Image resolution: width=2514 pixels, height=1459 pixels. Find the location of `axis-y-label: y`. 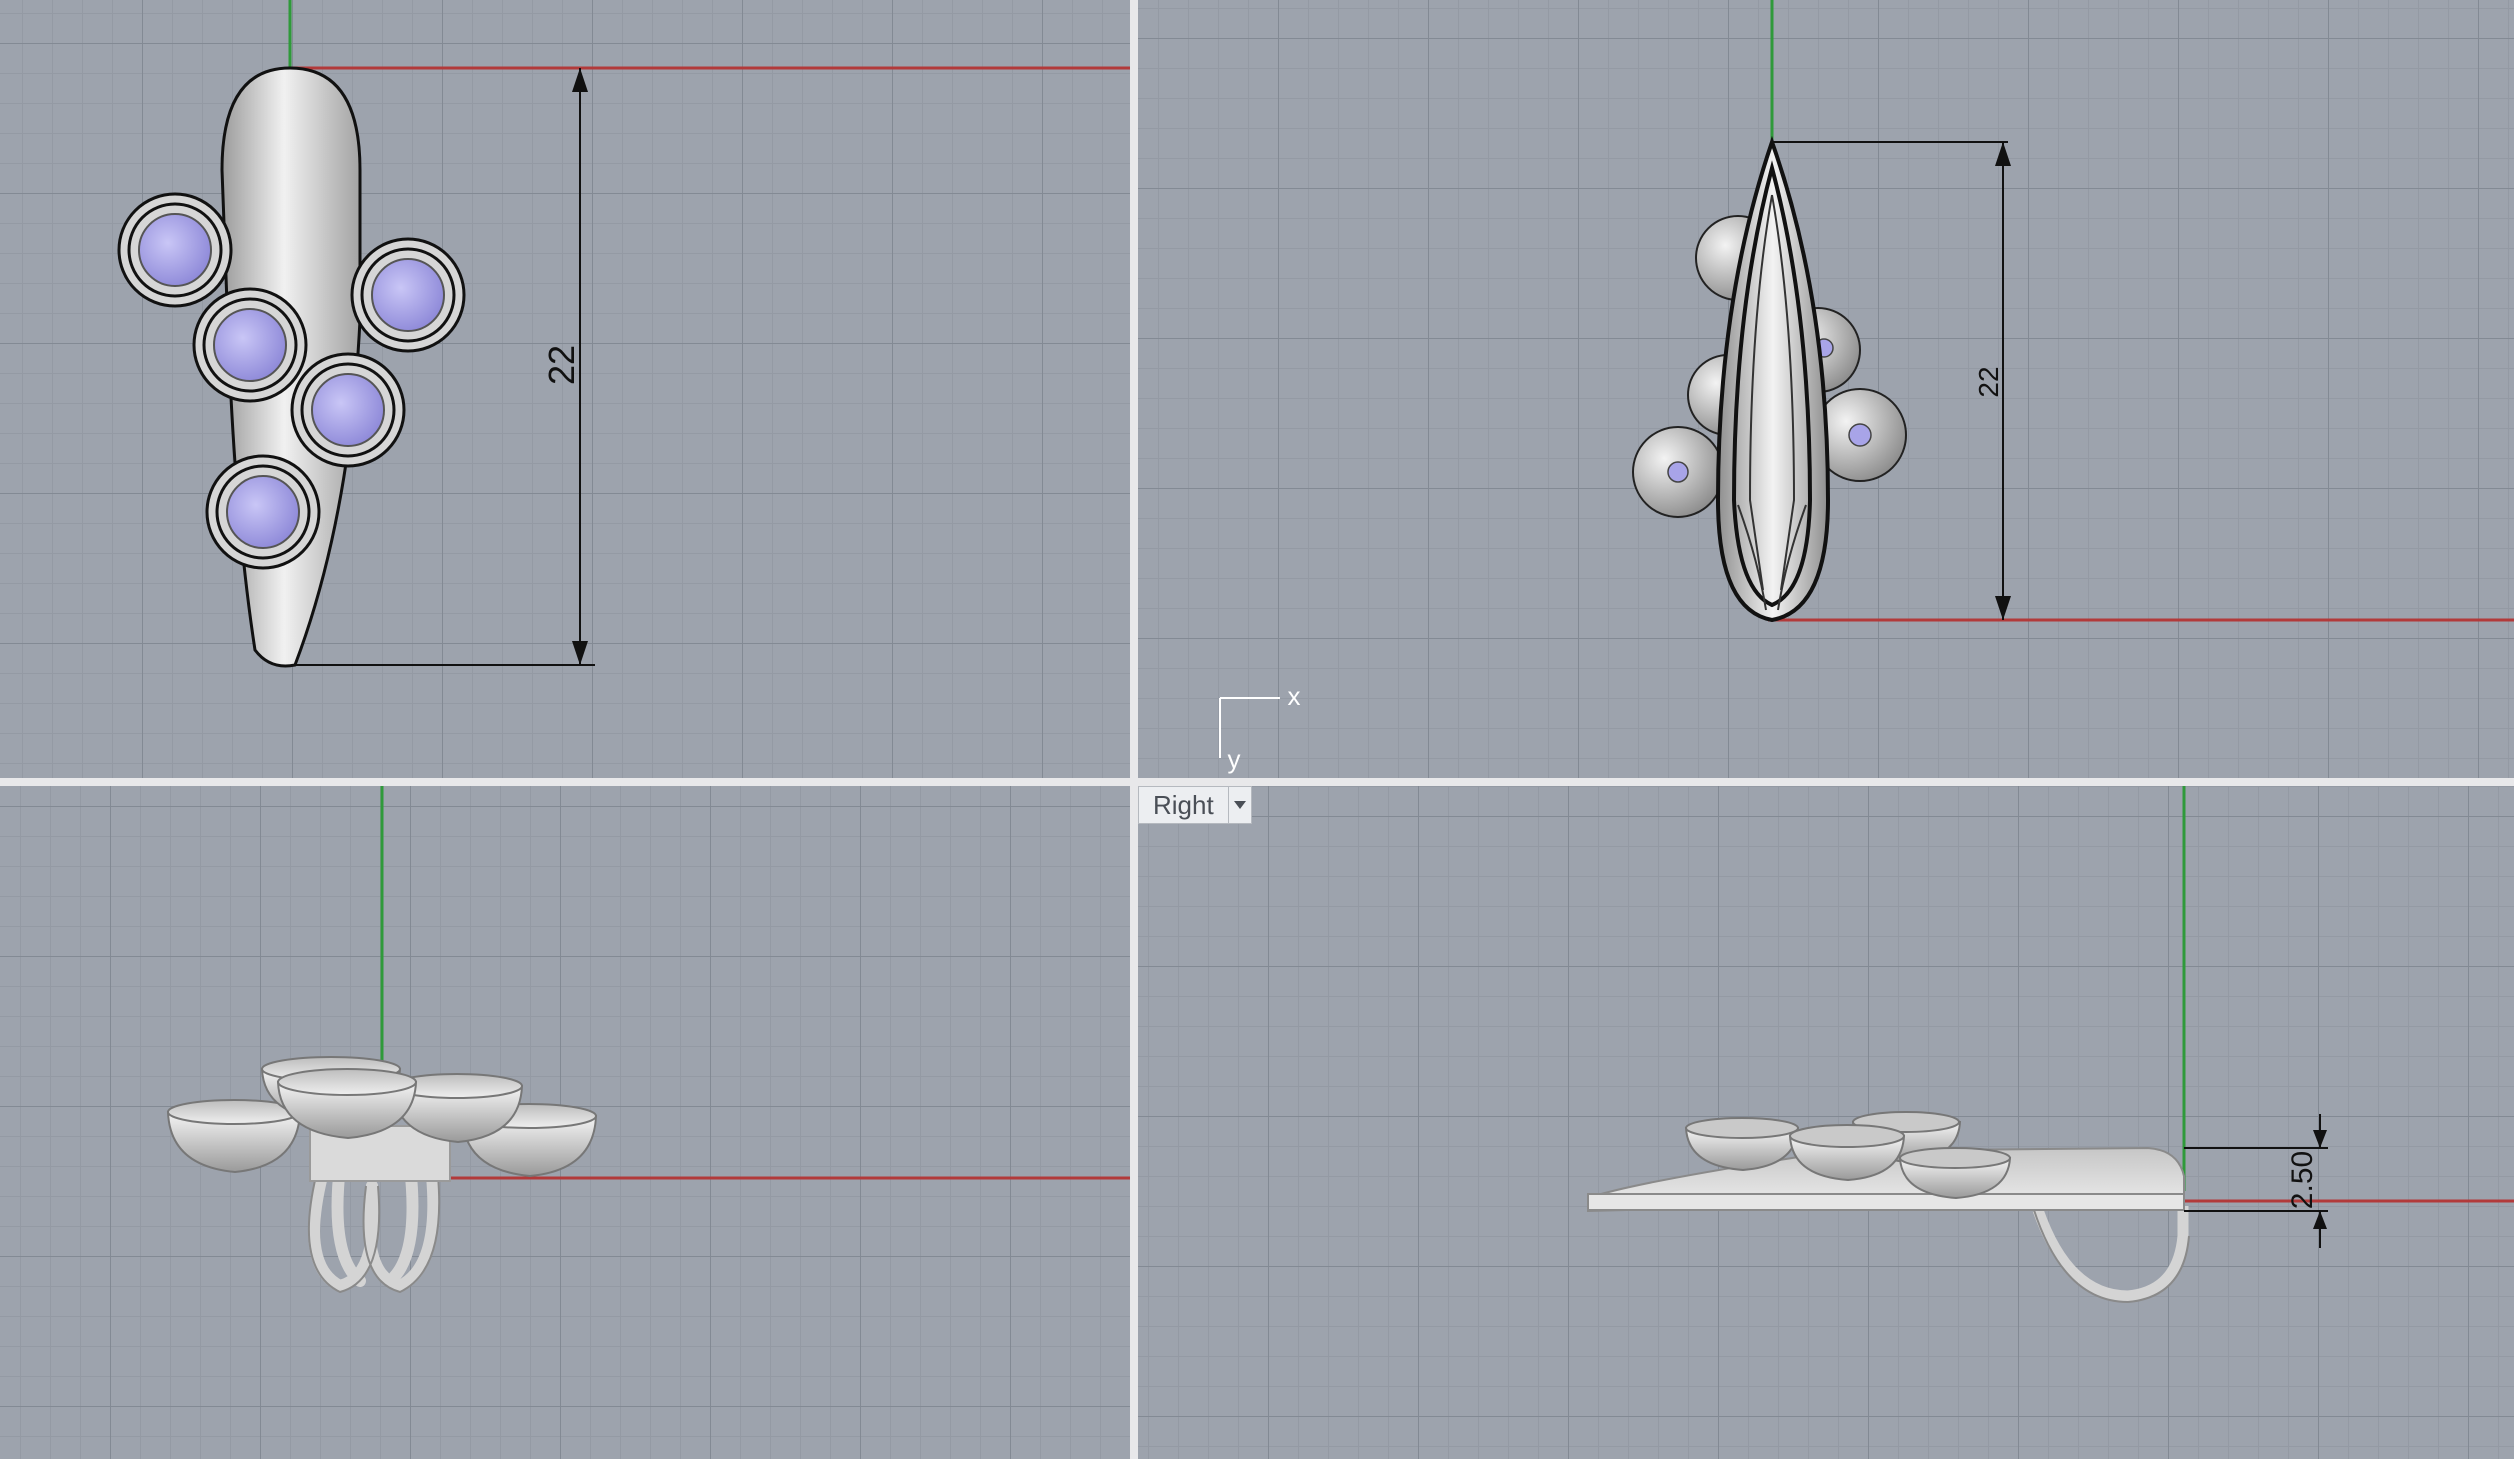

axis-y-label: y is located at coordinates (1234, 759).